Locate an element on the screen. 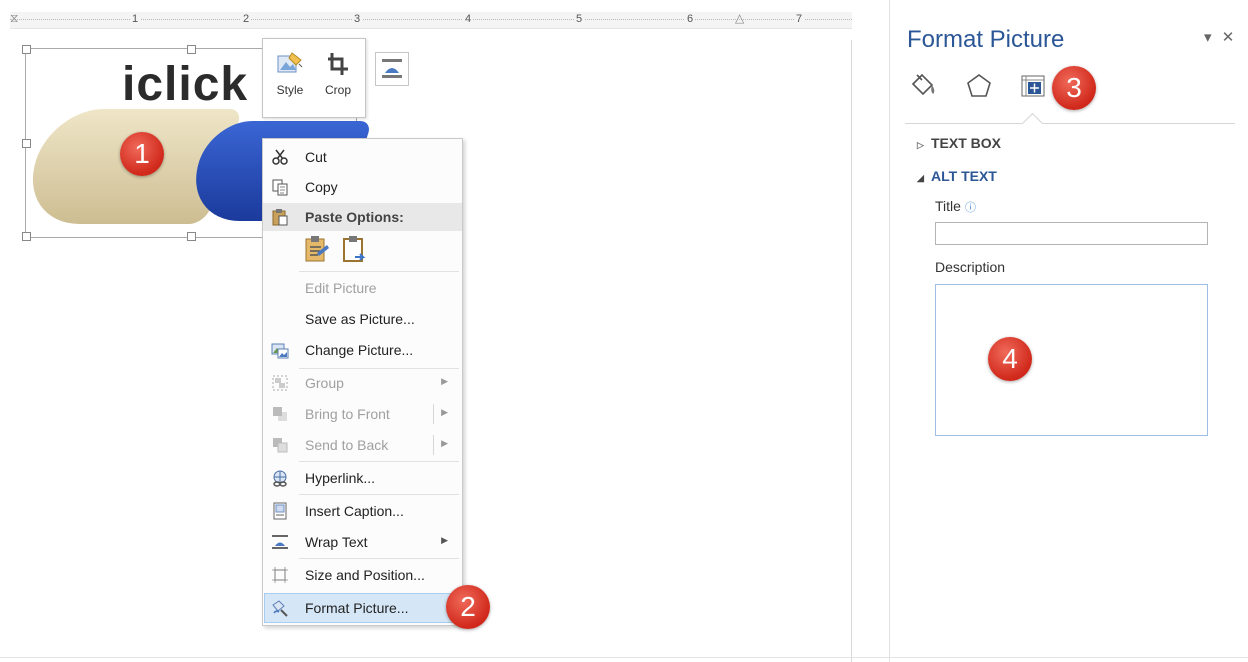 The width and height of the screenshot is (1248, 662). send-to-back-icon is located at coordinates (280, 445).